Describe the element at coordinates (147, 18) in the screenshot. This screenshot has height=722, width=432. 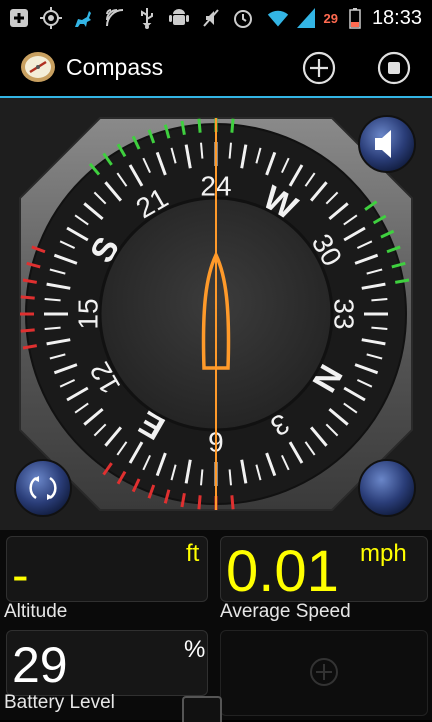
I see `usb-icon` at that location.